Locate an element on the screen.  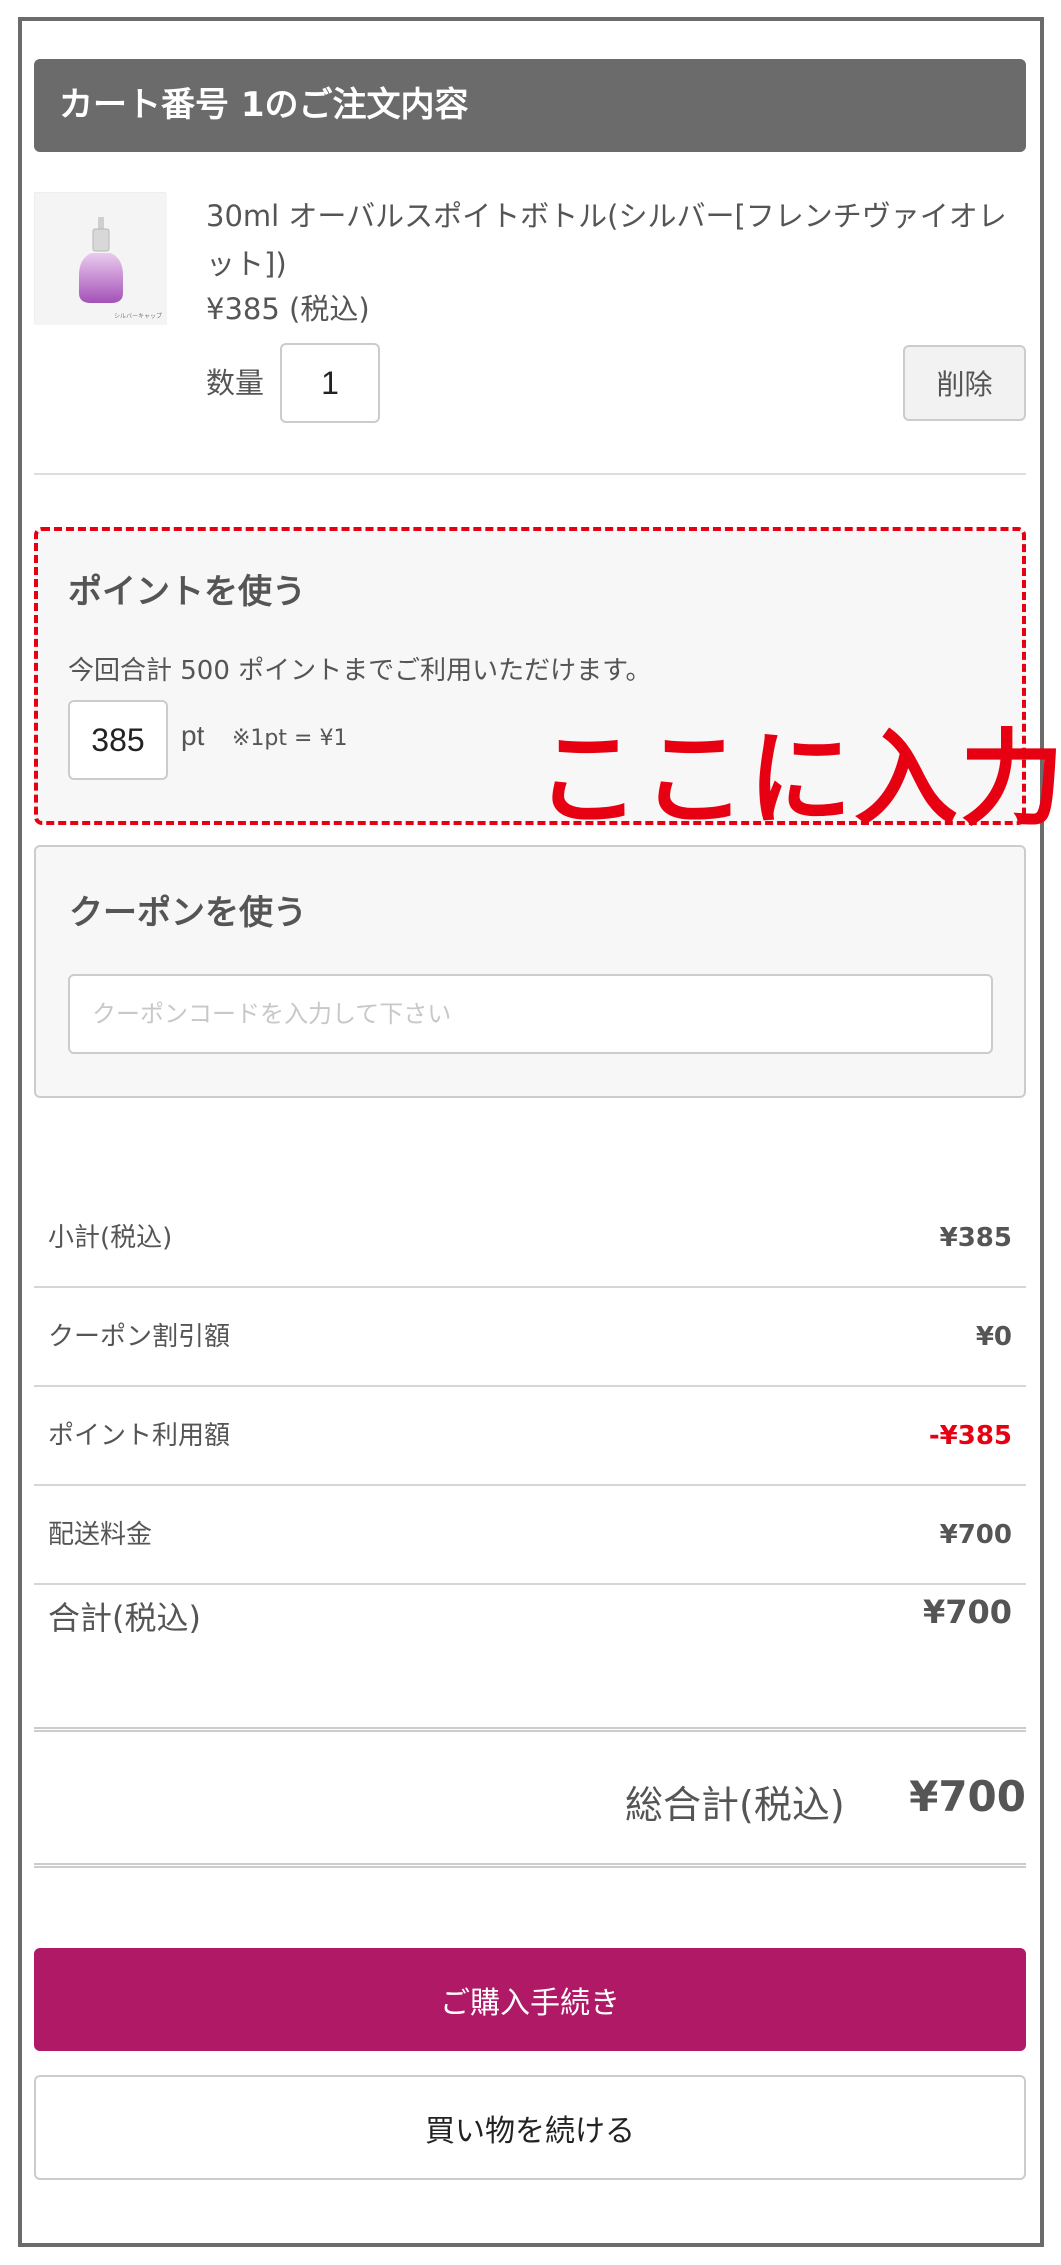
coupon-panel is located at coordinates (530, 971).